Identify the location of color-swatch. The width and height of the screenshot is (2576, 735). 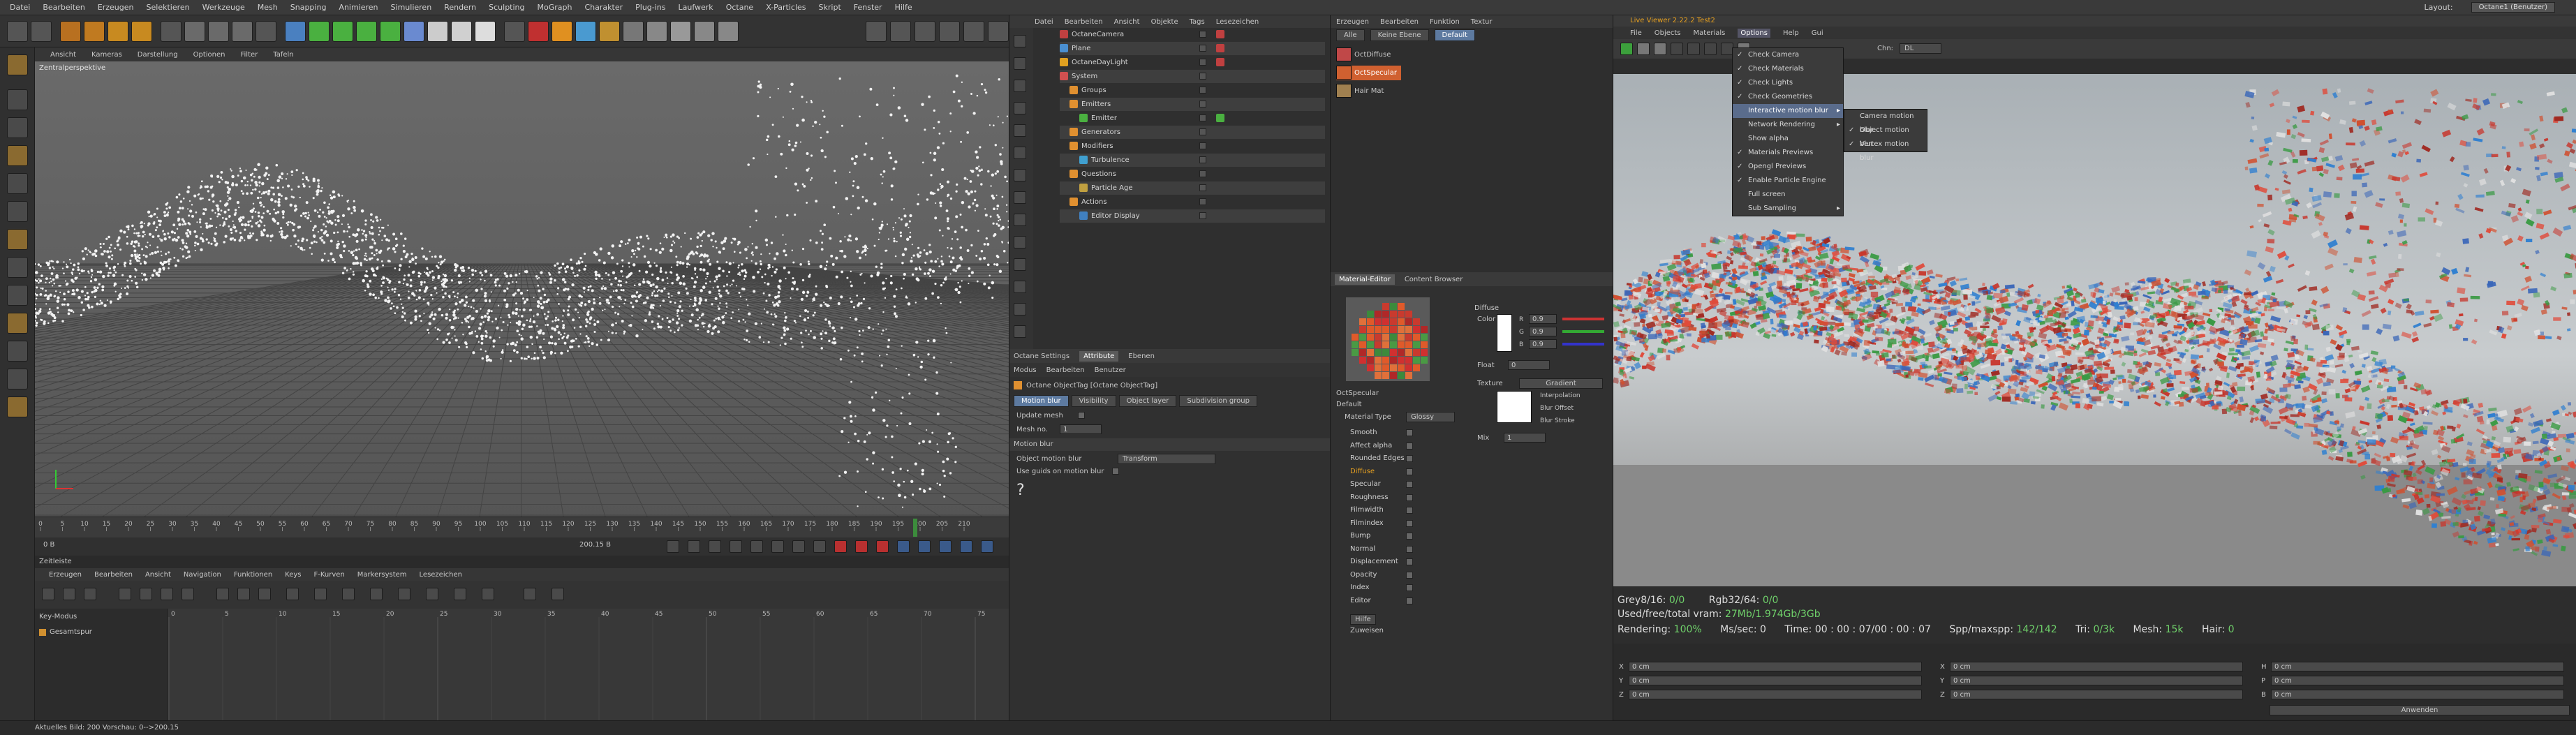
(1504, 333).